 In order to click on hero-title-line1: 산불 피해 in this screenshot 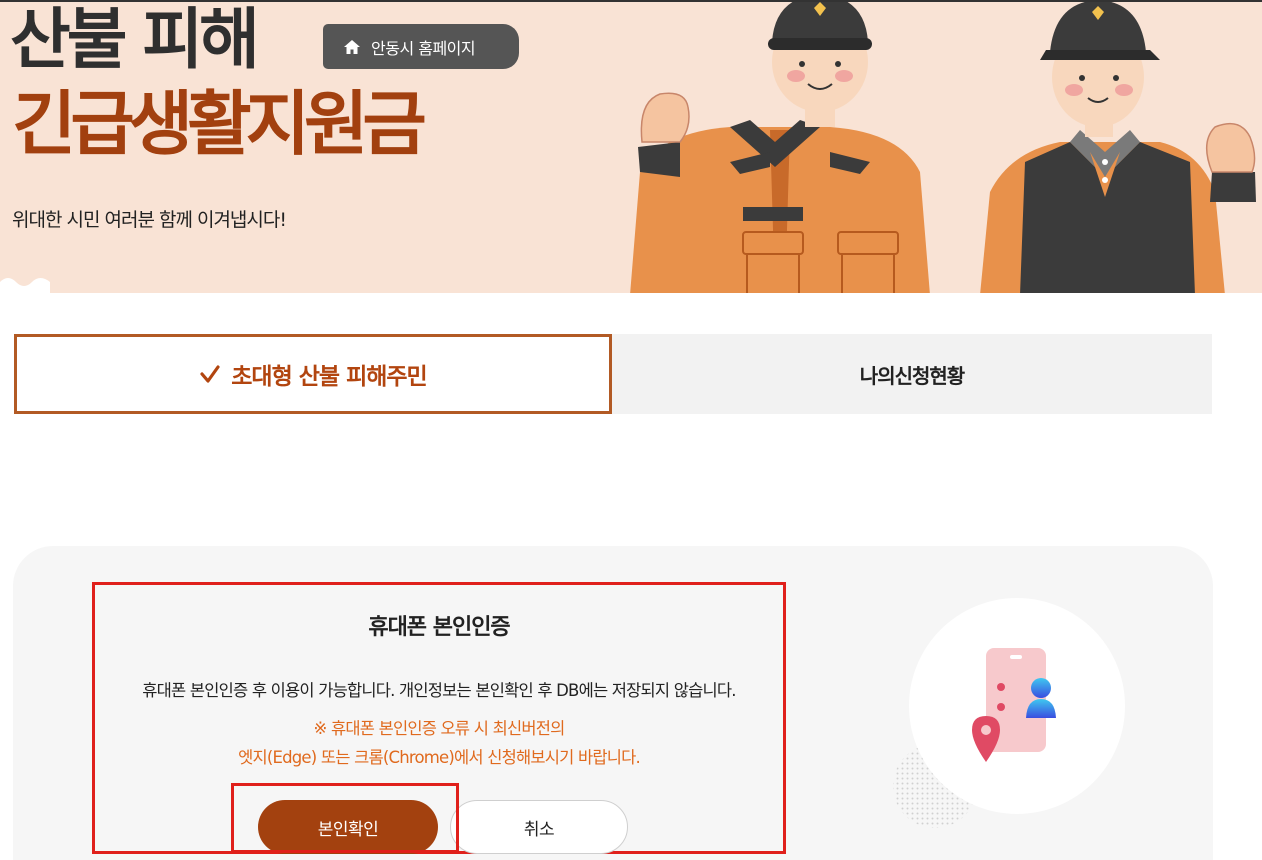, I will do `click(135, 39)`.